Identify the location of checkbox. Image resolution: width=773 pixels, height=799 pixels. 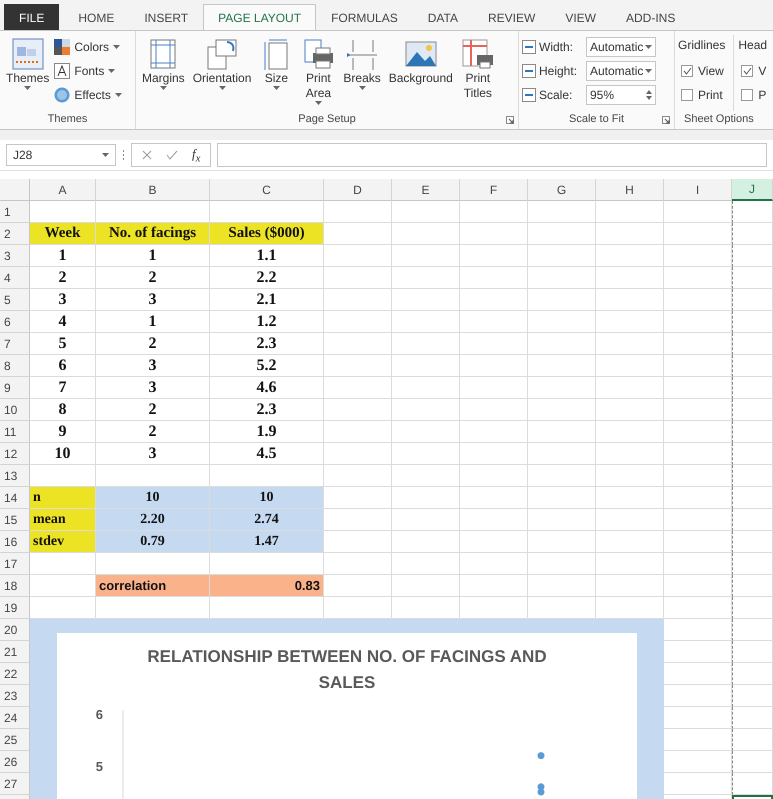
(747, 95).